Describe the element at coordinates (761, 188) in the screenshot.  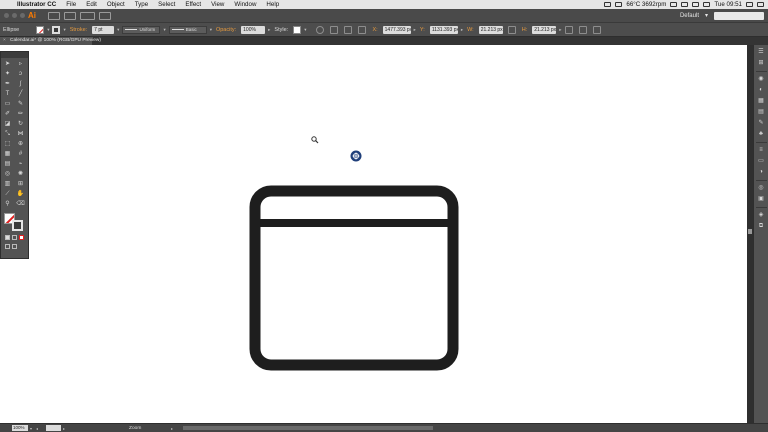
I see `appearance-icon: ◎` at that location.